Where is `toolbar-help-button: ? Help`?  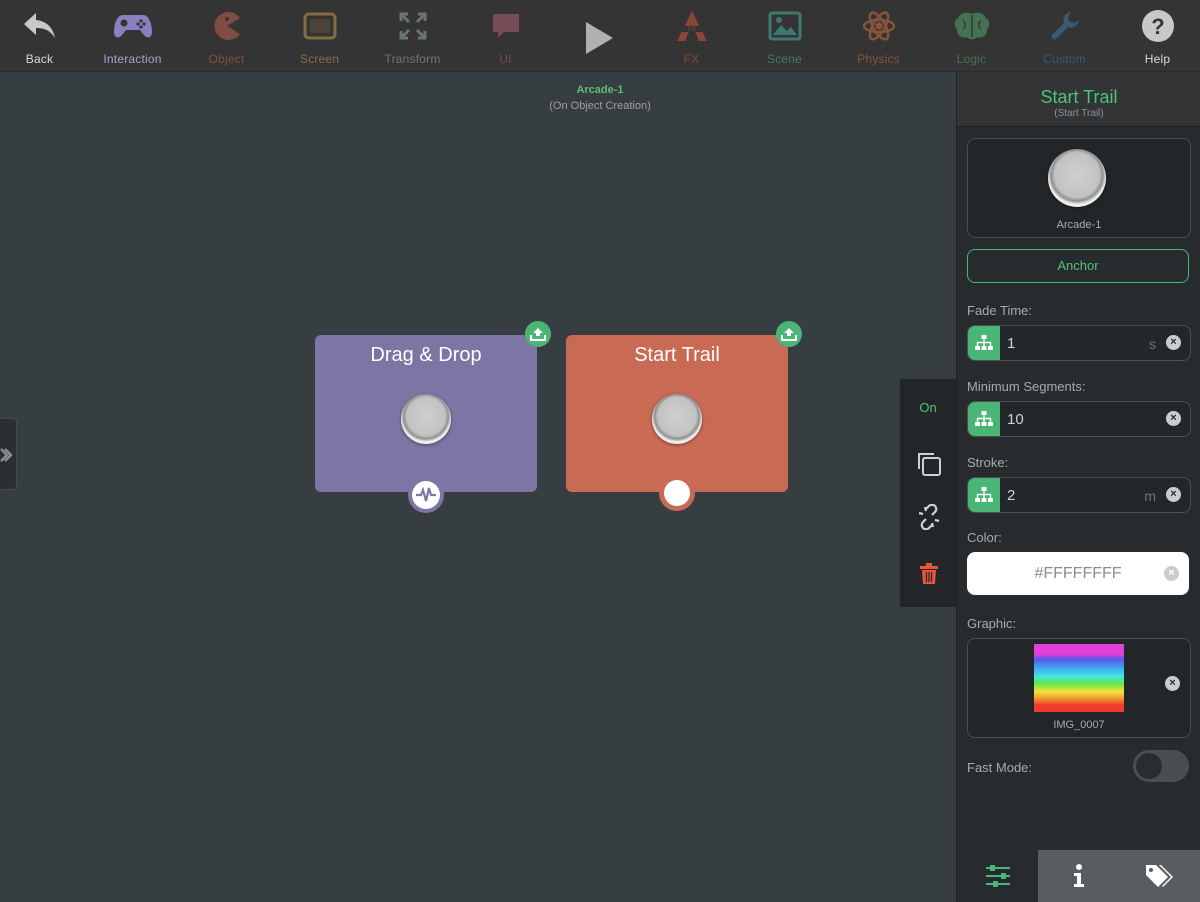
toolbar-help-button: ? Help is located at coordinates (1155, 35).